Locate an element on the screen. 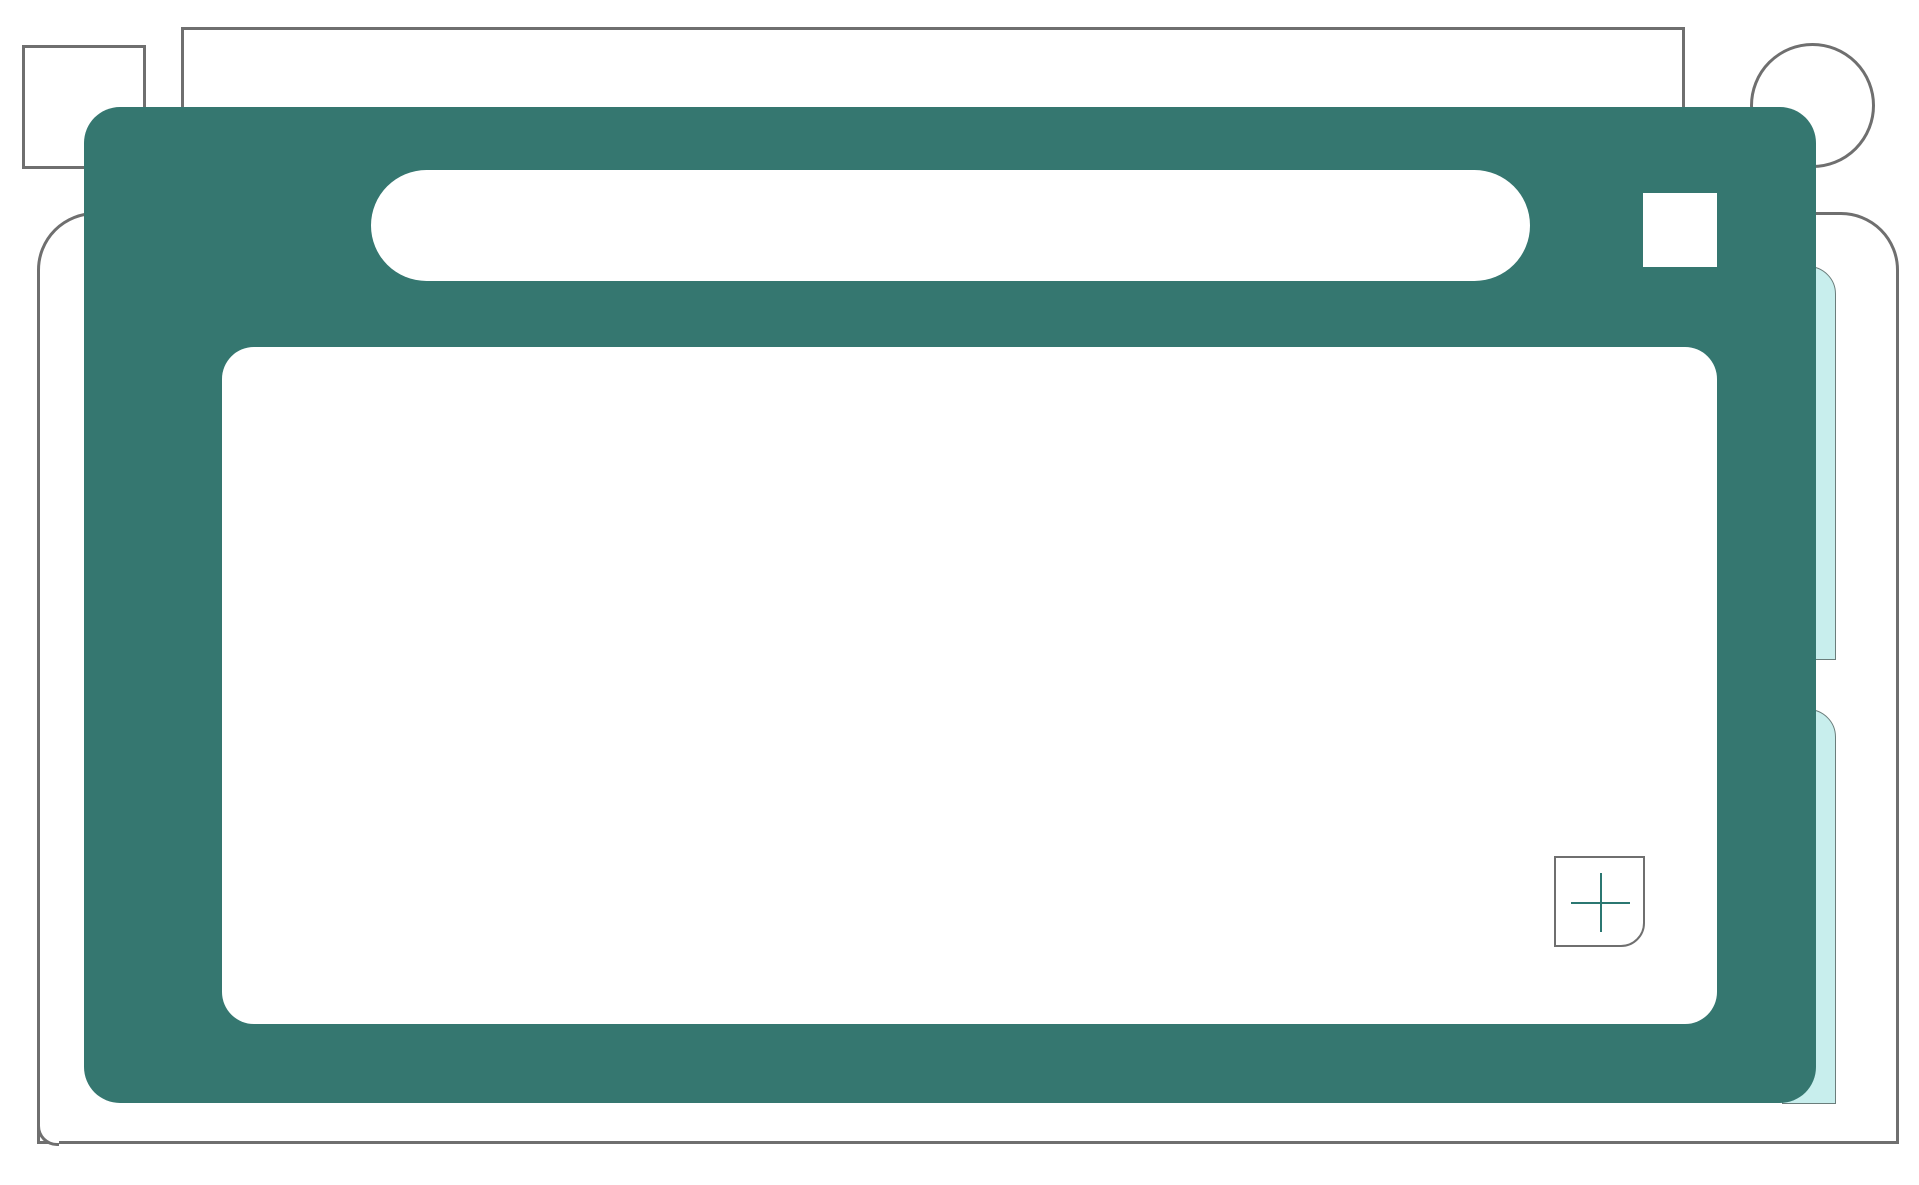 The height and width of the screenshot is (1185, 1919). add-button is located at coordinates (1599, 901).